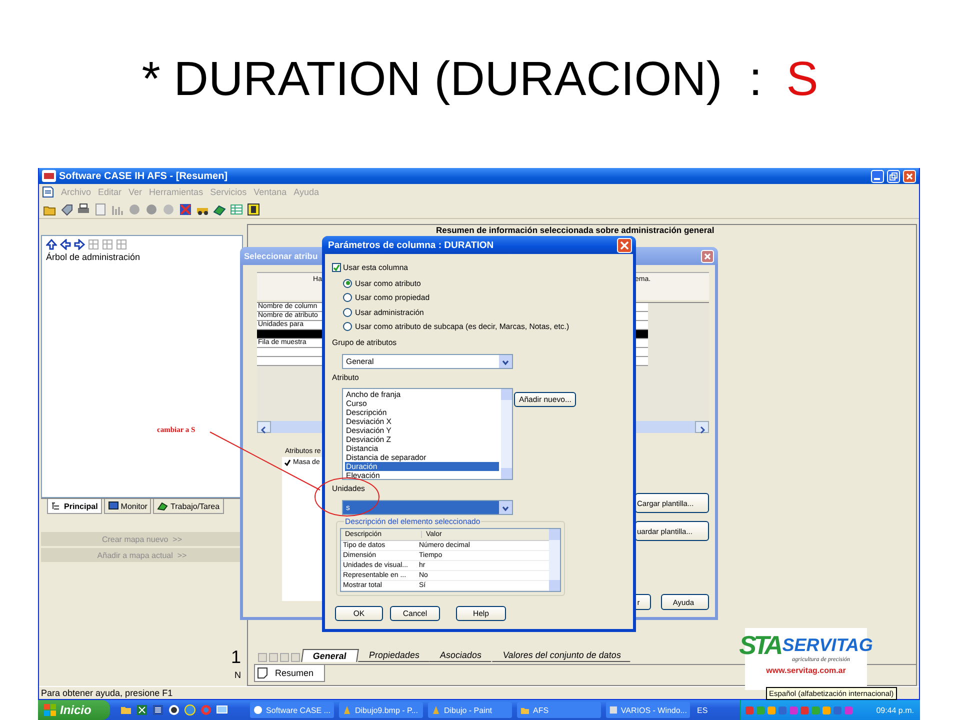 The width and height of the screenshot is (960, 720). I want to click on right-arrow-icon, so click(79, 244).